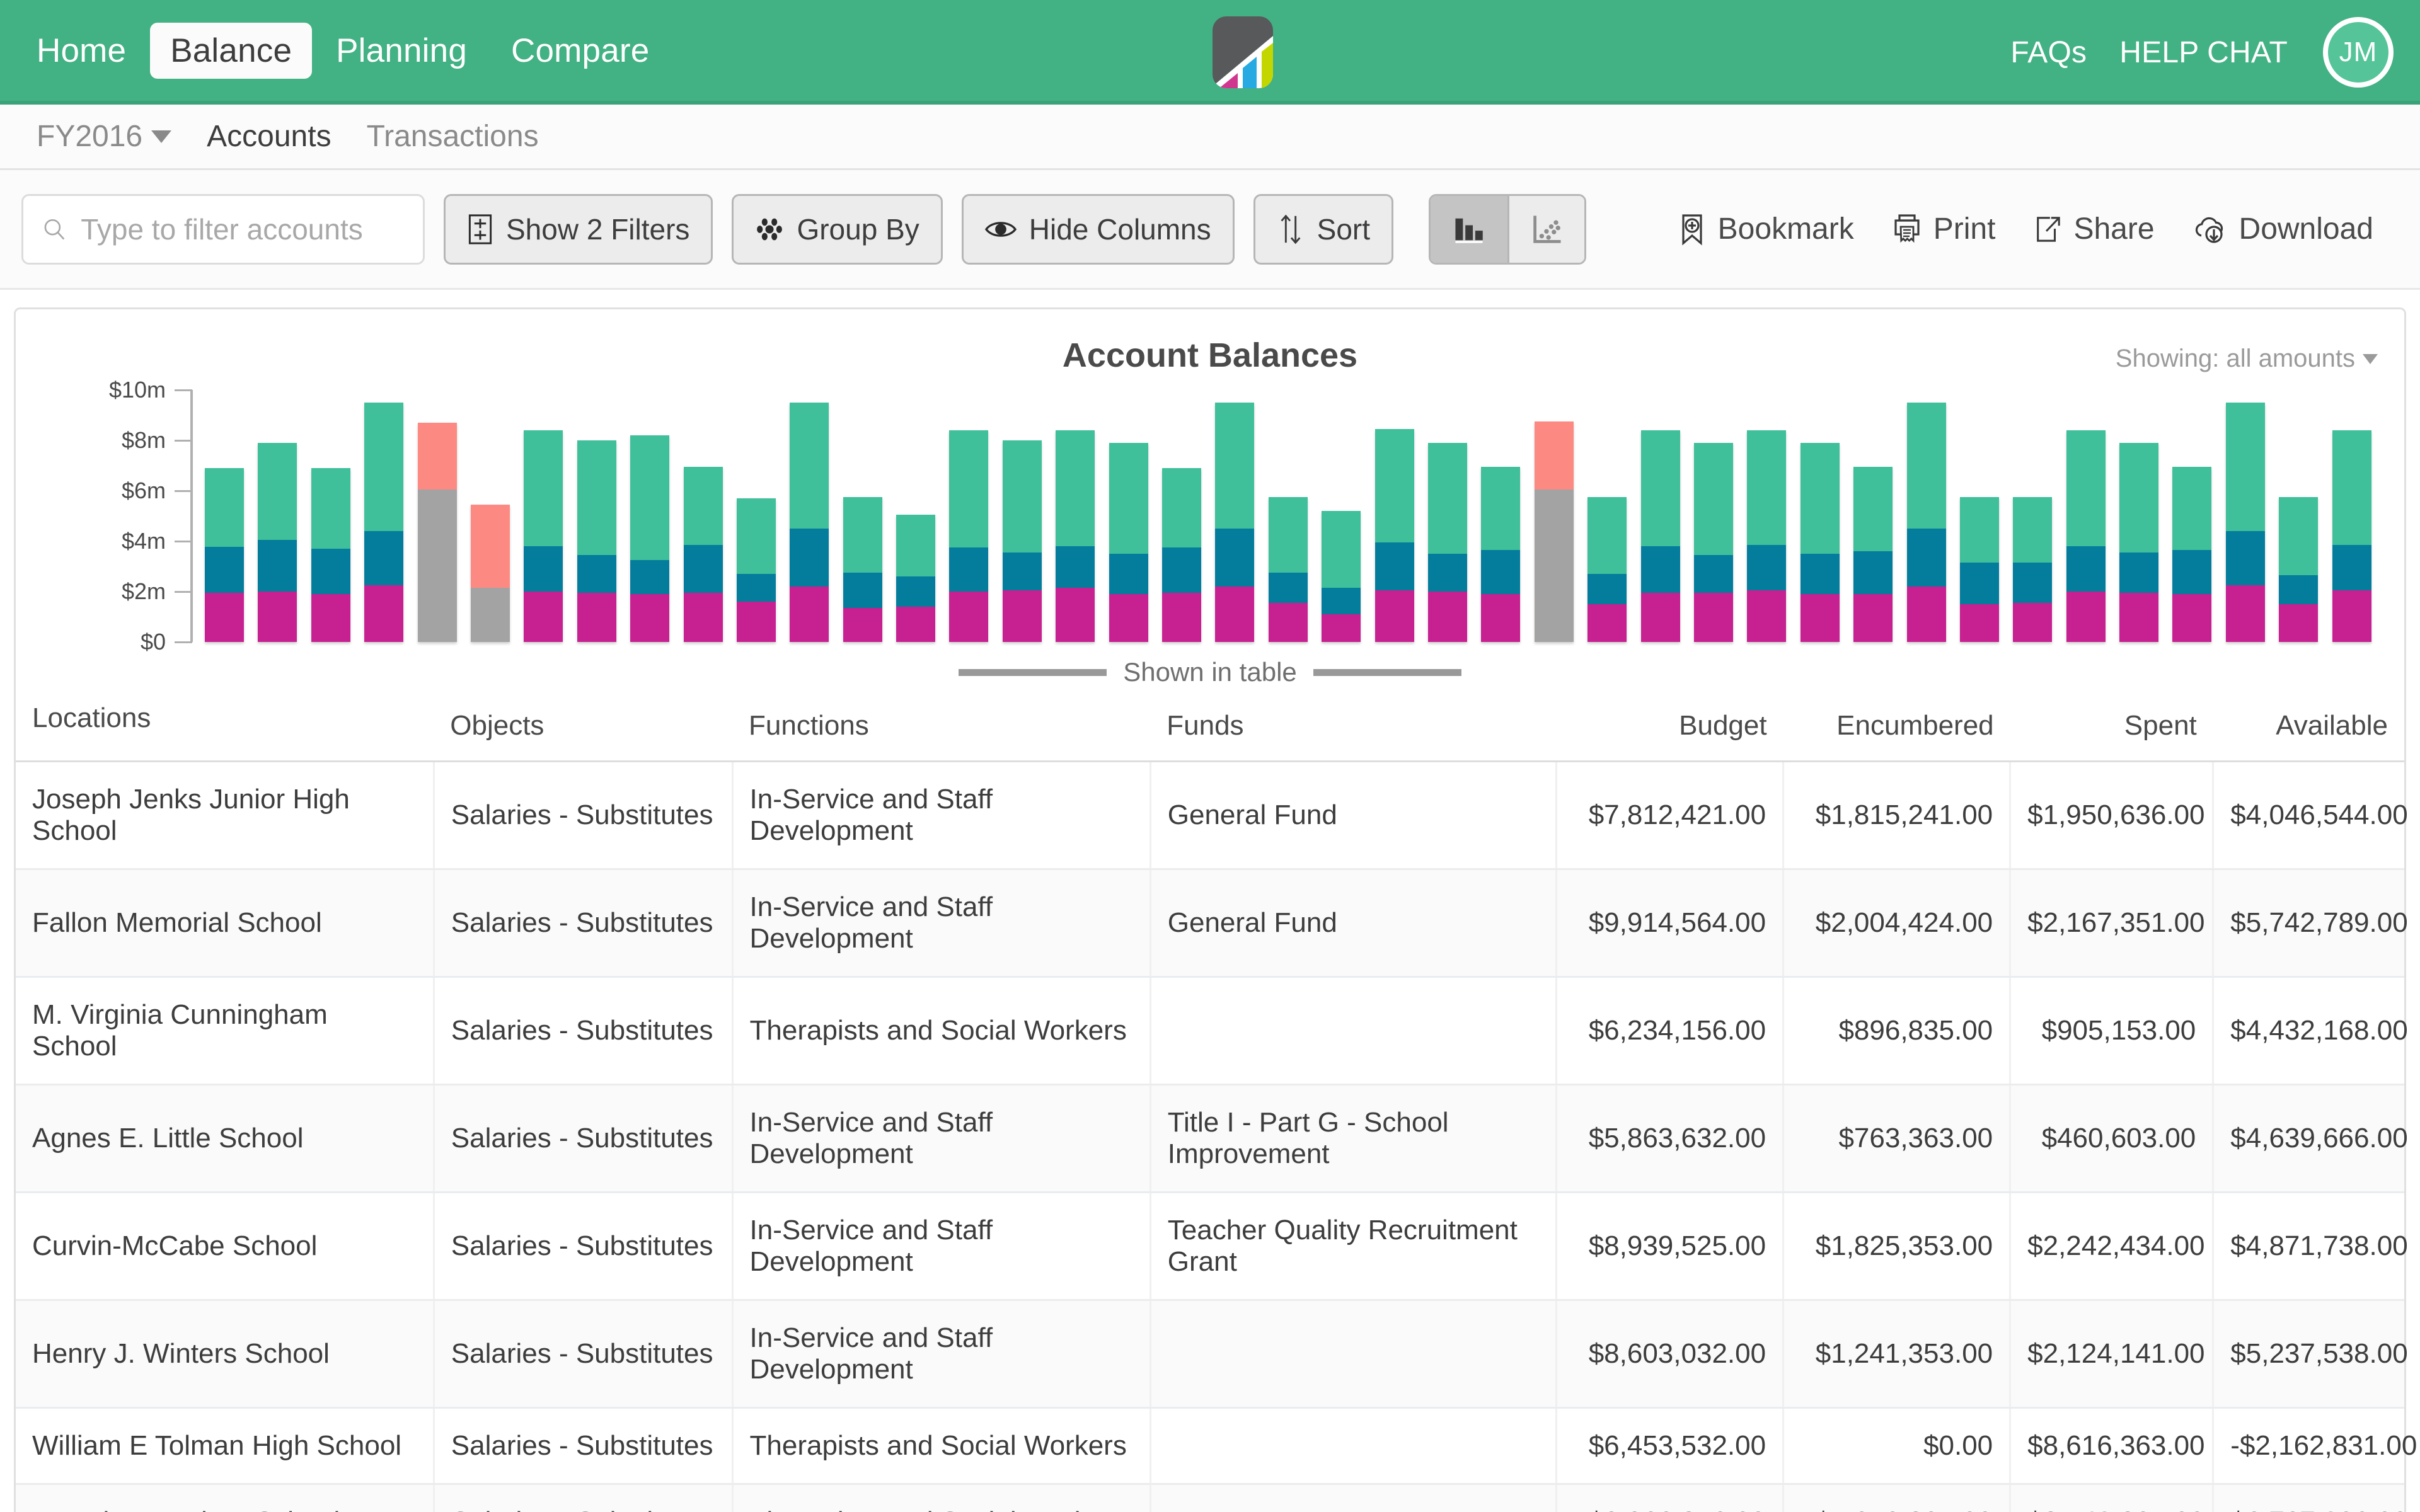  What do you see at coordinates (2305, 229) in the screenshot?
I see `download-label: Download` at bounding box center [2305, 229].